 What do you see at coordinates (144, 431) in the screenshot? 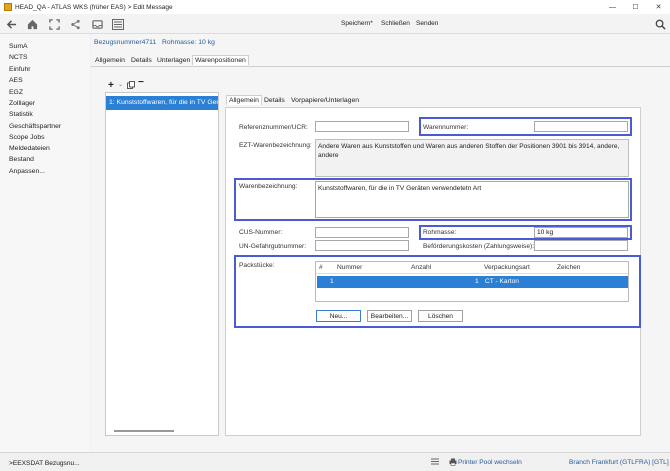
I see `horizontal-scrollbar` at bounding box center [144, 431].